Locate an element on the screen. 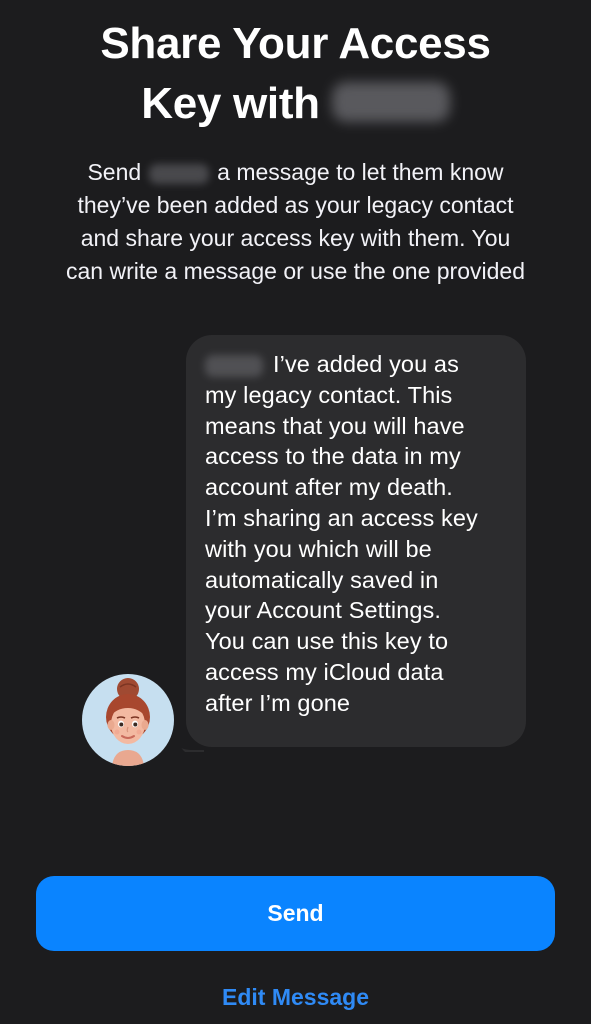 This screenshot has height=1024, width=591. description-line-3: and share your access key with them. You is located at coordinates (295, 238).